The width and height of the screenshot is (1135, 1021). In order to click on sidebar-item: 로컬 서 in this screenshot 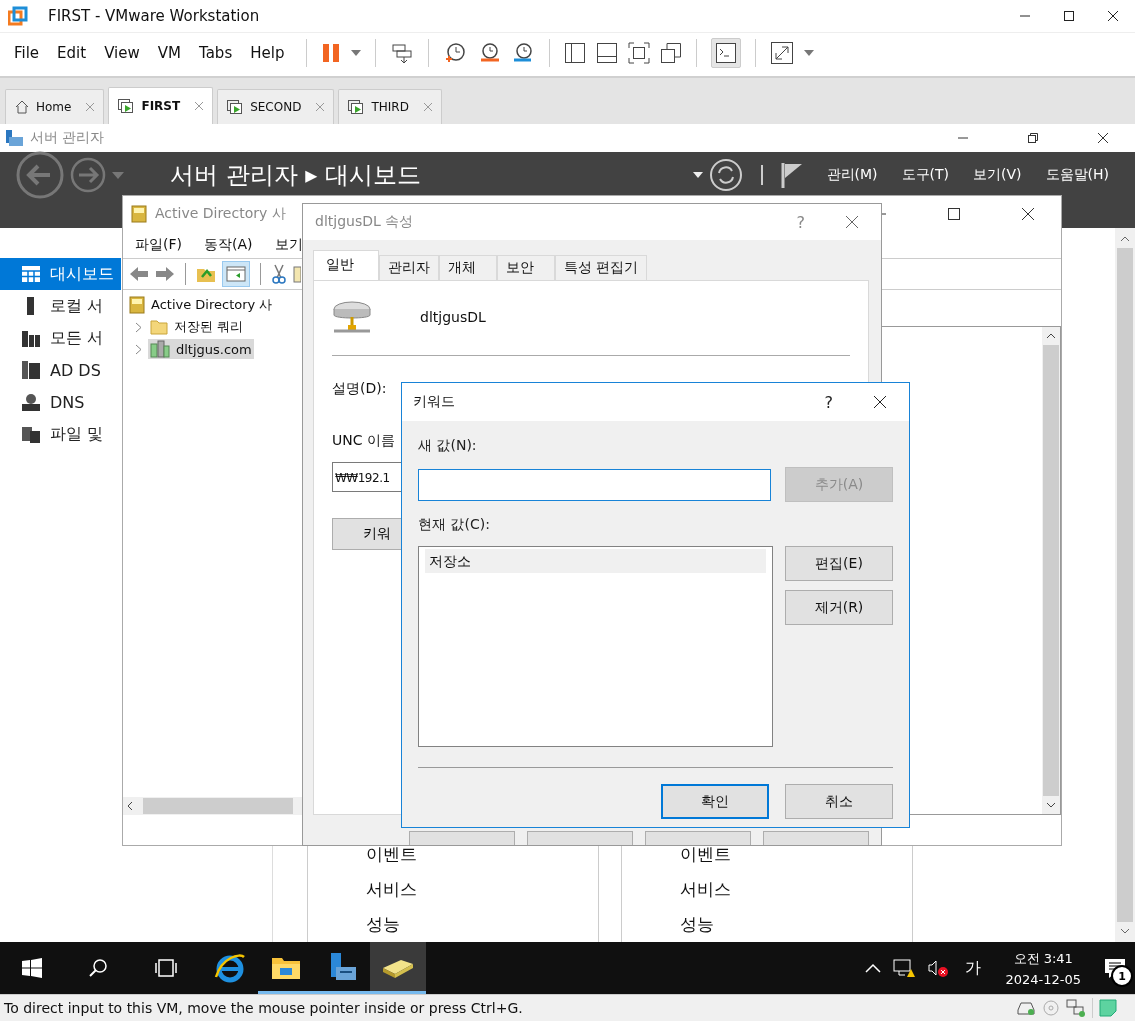, I will do `click(60, 306)`.